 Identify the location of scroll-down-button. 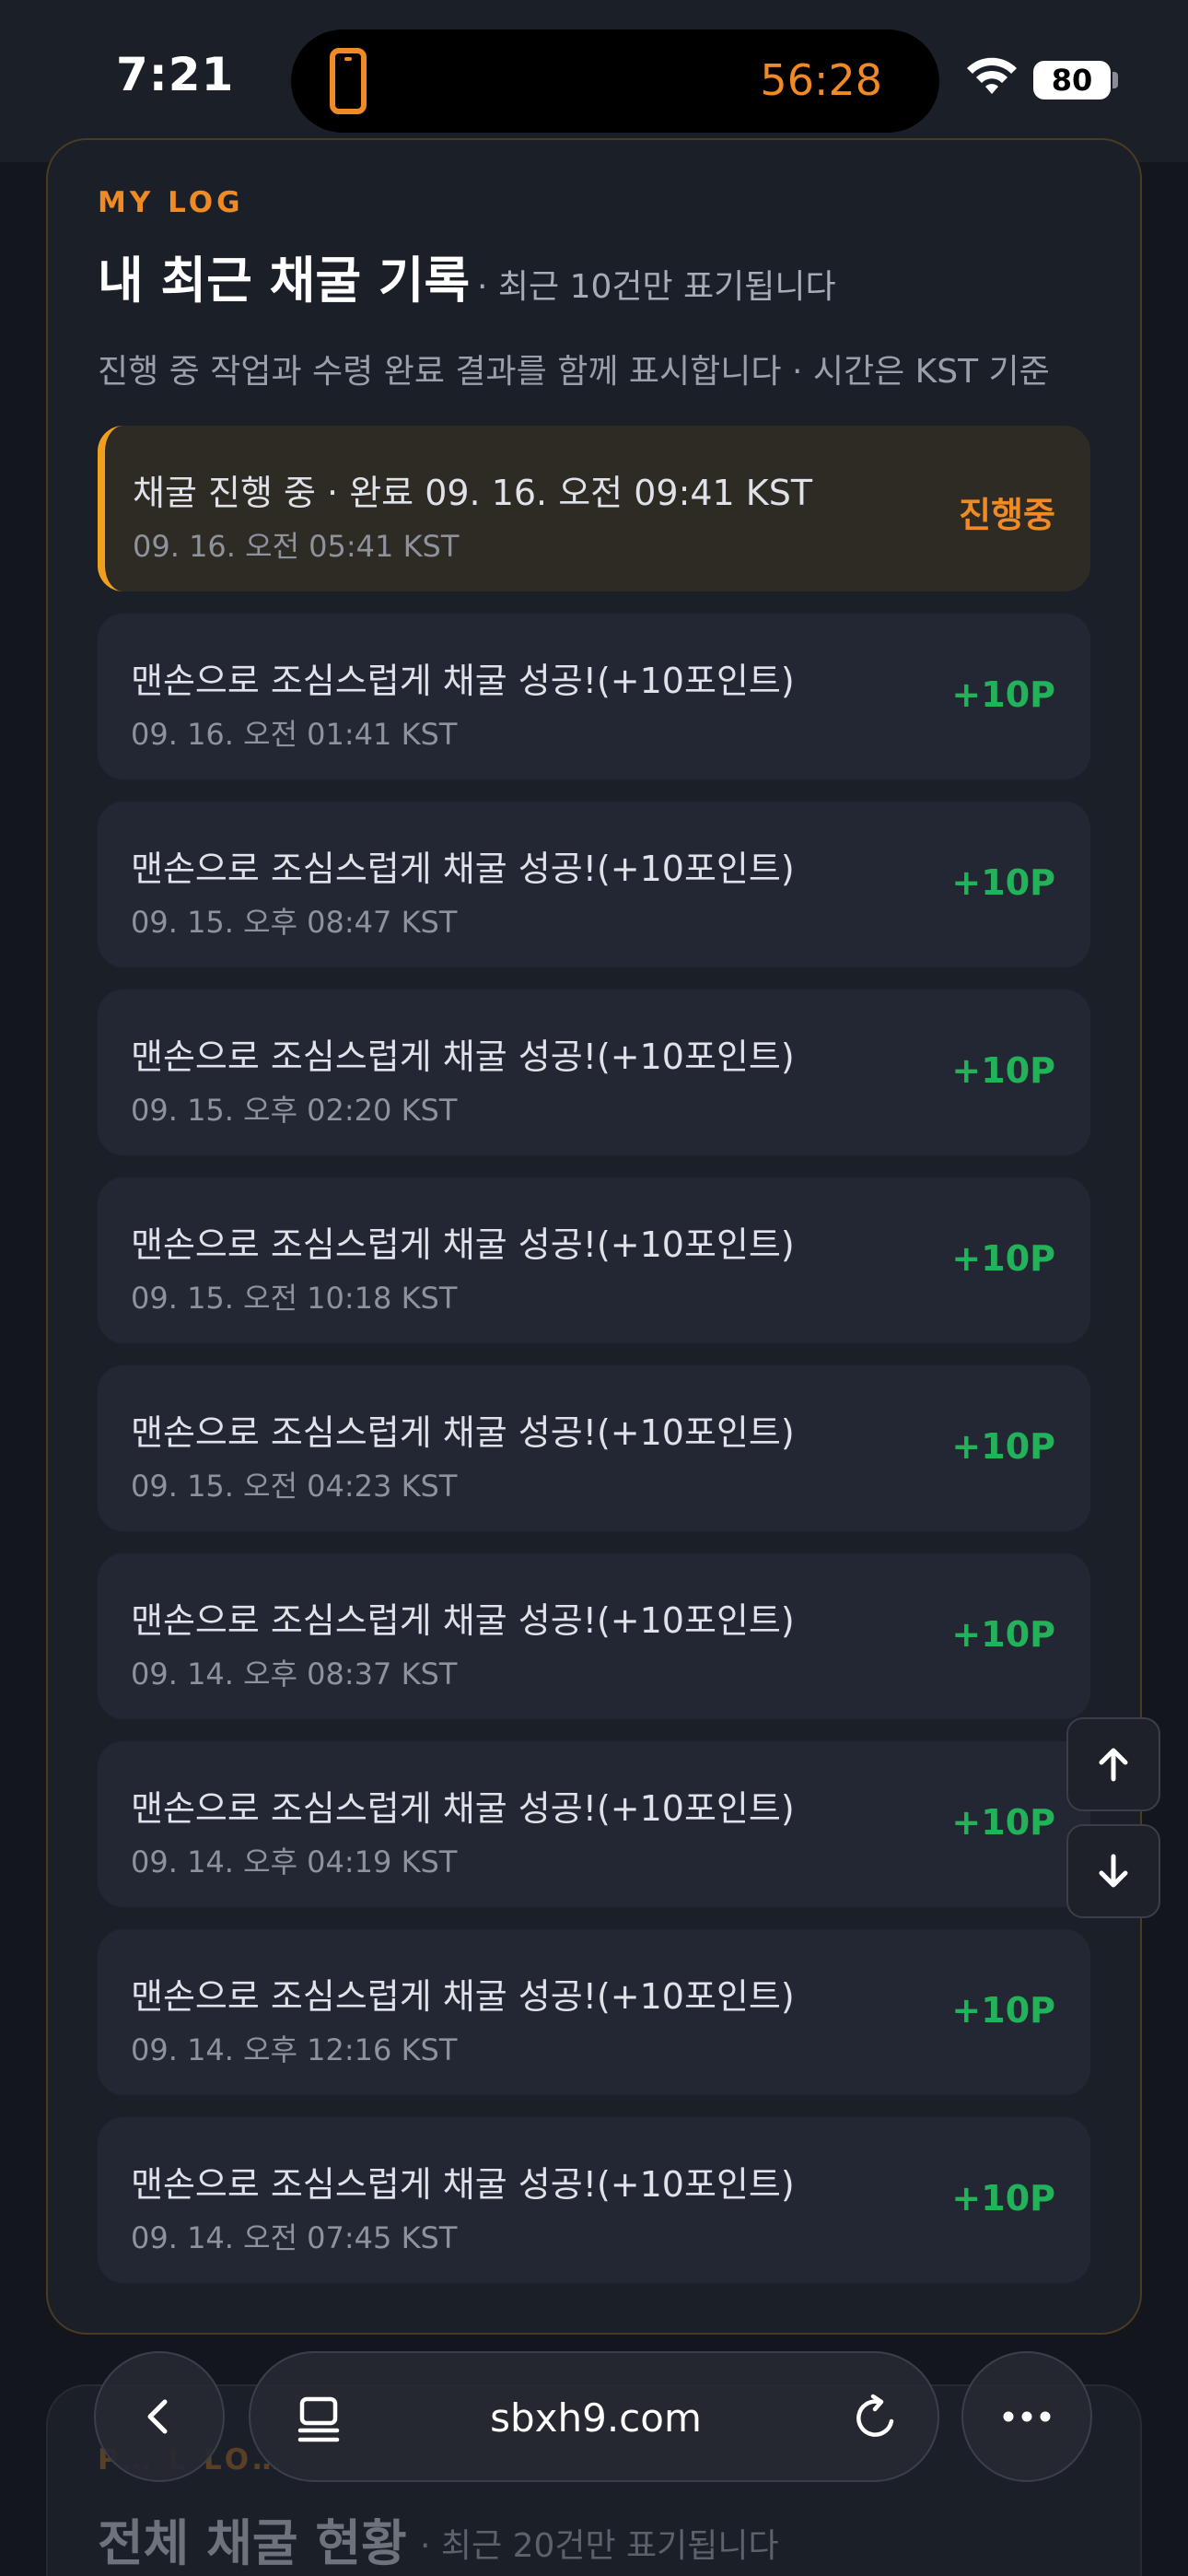
(1113, 1871).